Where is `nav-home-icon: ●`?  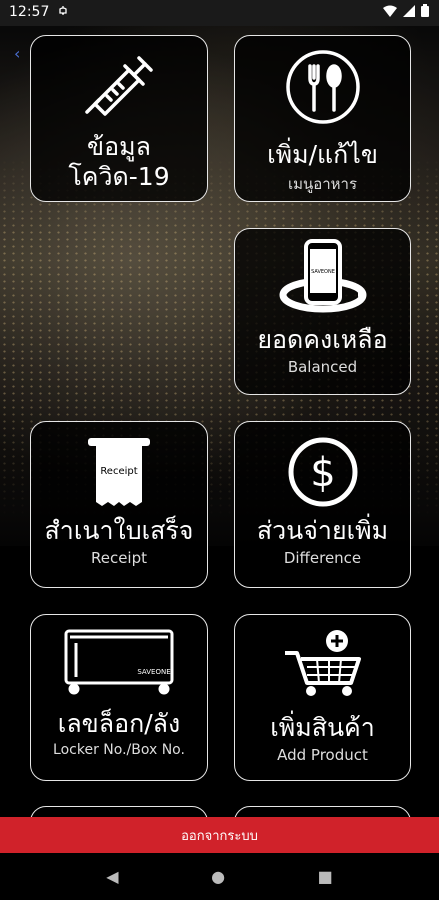 nav-home-icon: ● is located at coordinates (218, 876).